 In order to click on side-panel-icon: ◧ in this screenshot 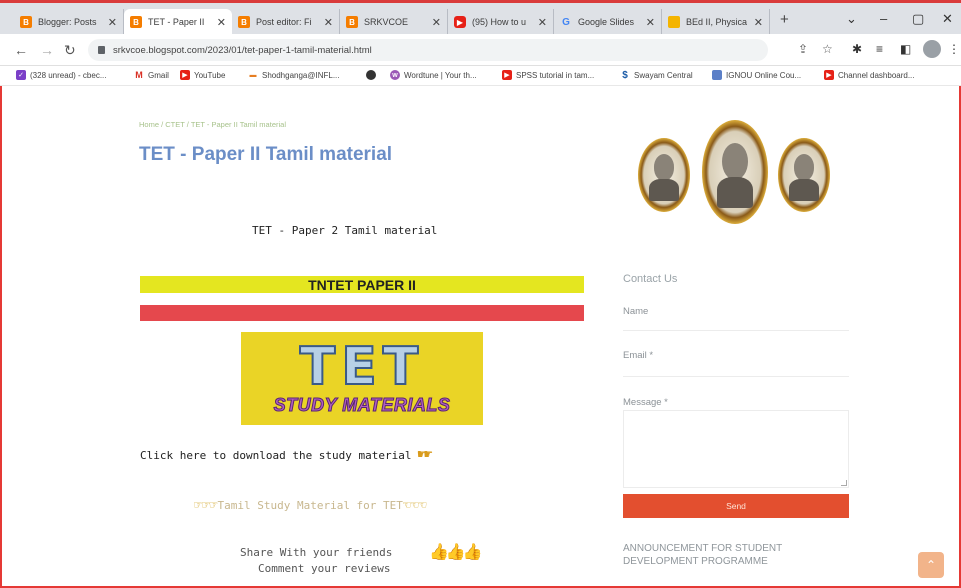, I will do `click(905, 49)`.